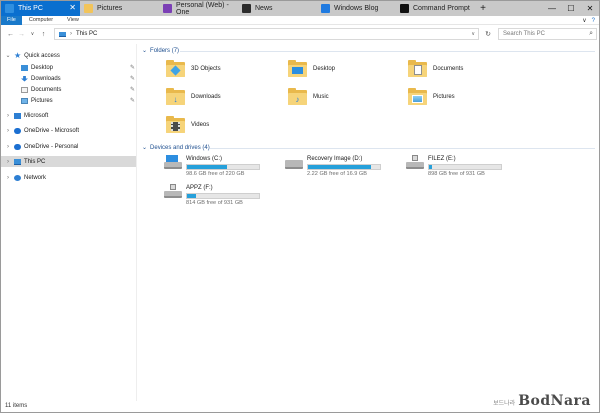 The width and height of the screenshot is (600, 413). What do you see at coordinates (337, 174) in the screenshot?
I see `drive-free-space: 2.22 GB free of 16.9 GB` at bounding box center [337, 174].